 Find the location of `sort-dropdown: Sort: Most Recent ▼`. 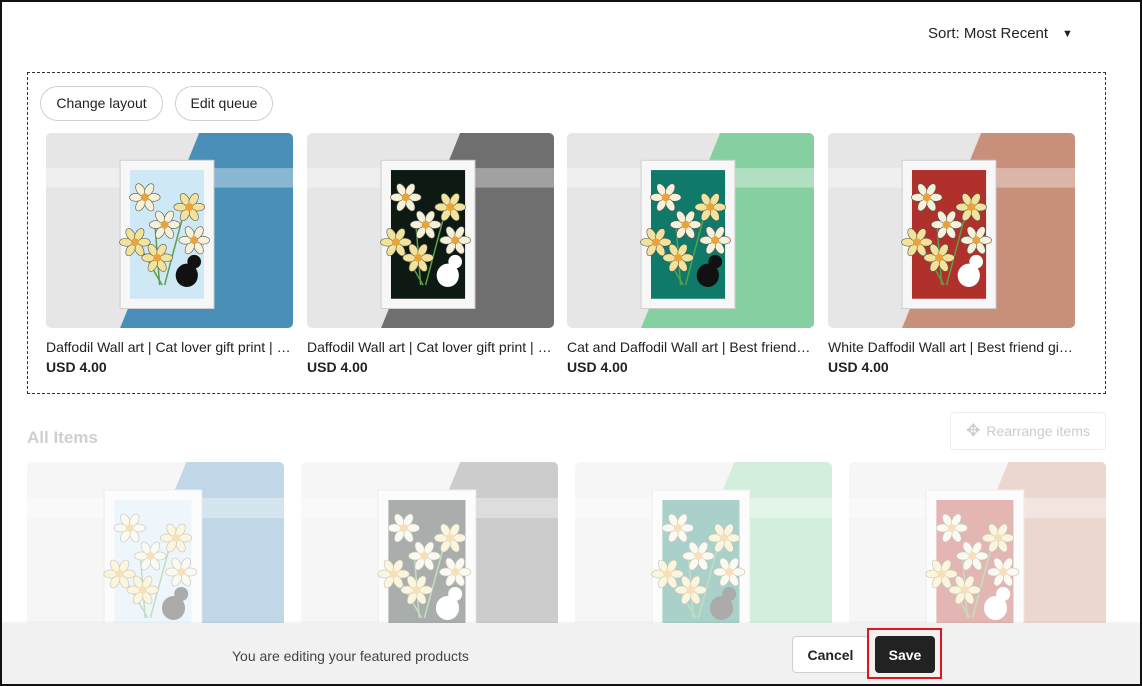

sort-dropdown: Sort: Most Recent ▼ is located at coordinates (1000, 33).